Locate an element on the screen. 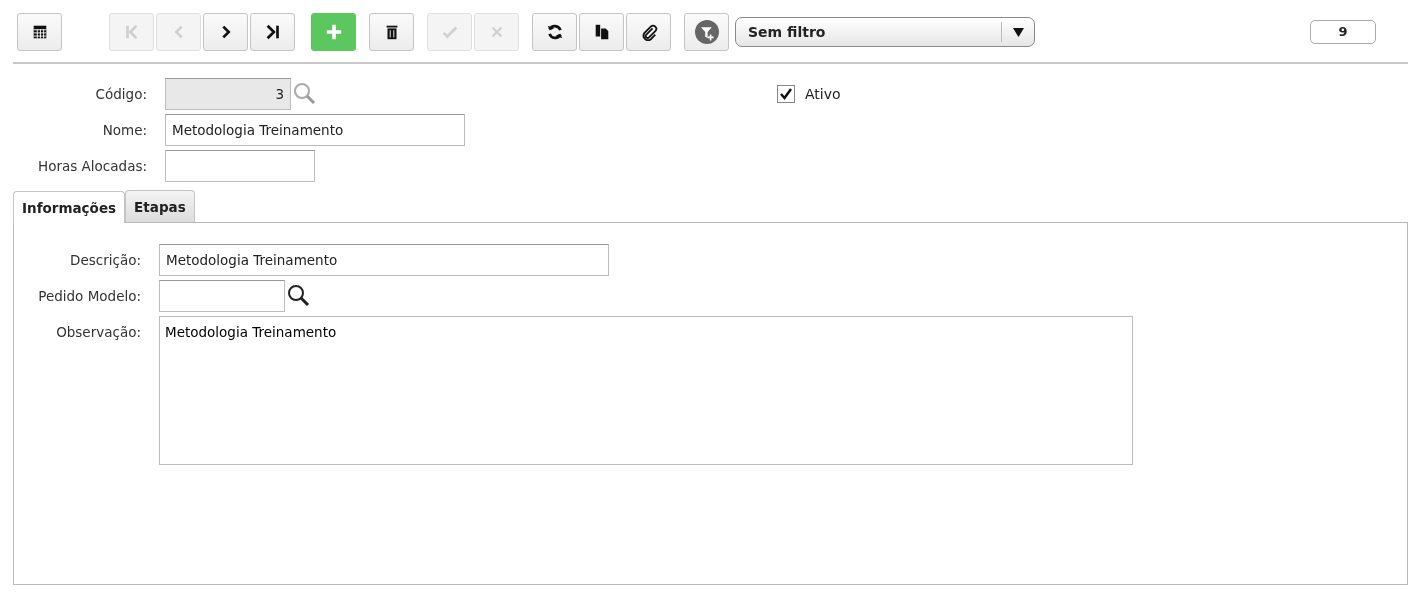  field-label: Horas Alocadas: is located at coordinates (92, 166).